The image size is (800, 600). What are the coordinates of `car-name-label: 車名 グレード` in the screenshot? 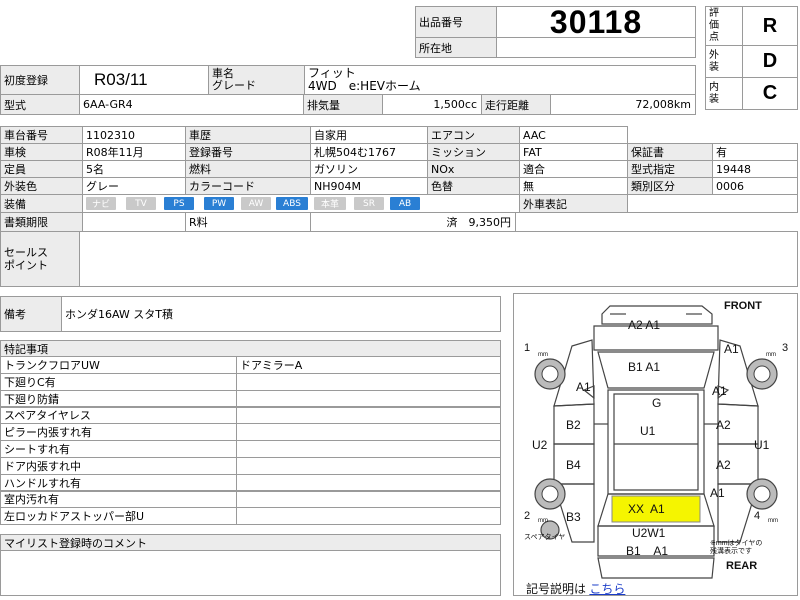 It's located at (256, 80).